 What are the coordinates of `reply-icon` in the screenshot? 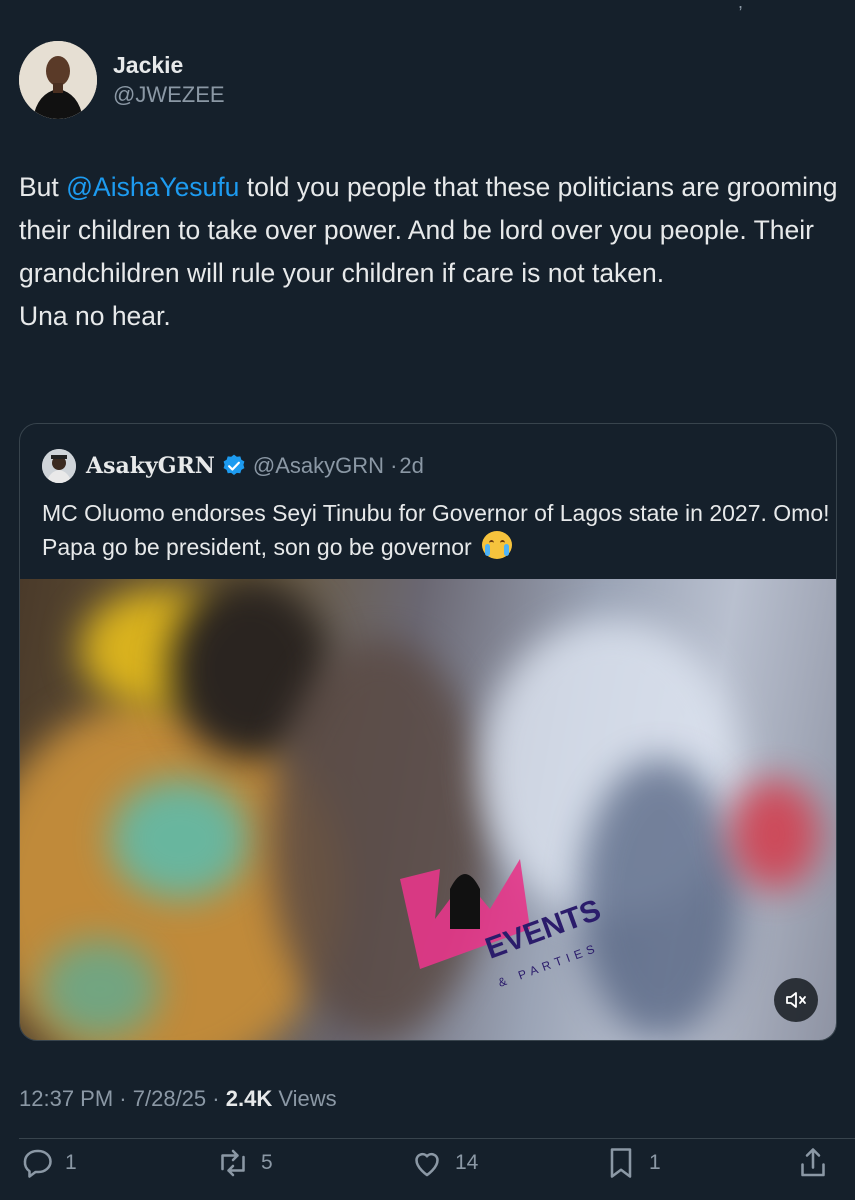 It's located at (37, 1163).